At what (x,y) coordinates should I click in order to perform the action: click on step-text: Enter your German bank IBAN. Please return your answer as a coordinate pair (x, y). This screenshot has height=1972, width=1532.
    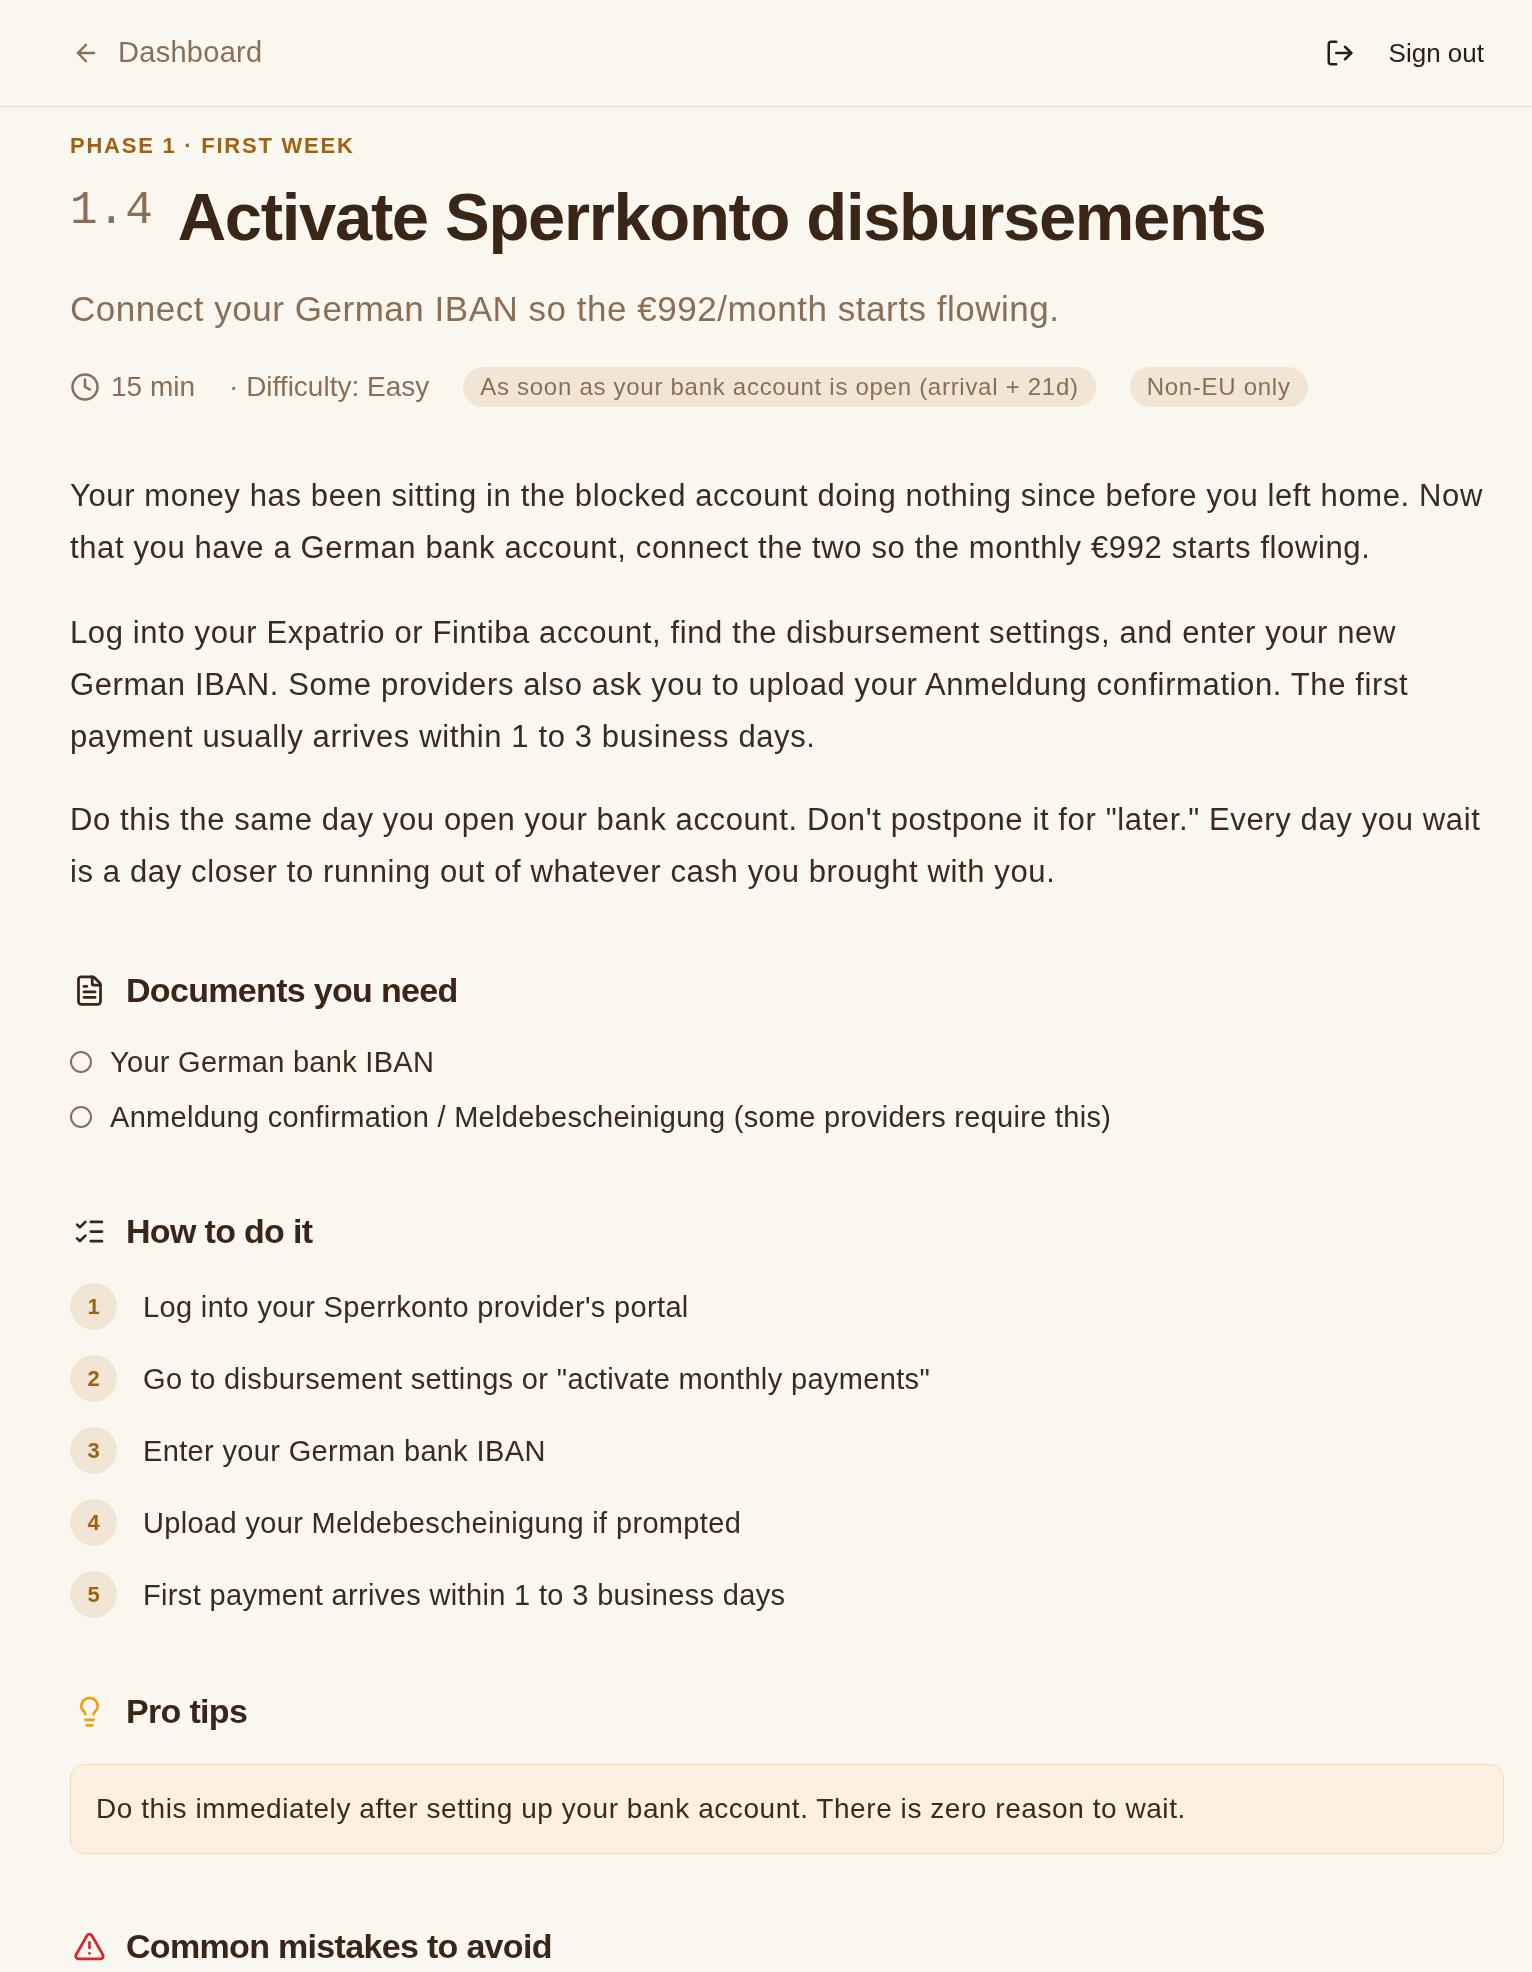
    Looking at the image, I should click on (344, 1451).